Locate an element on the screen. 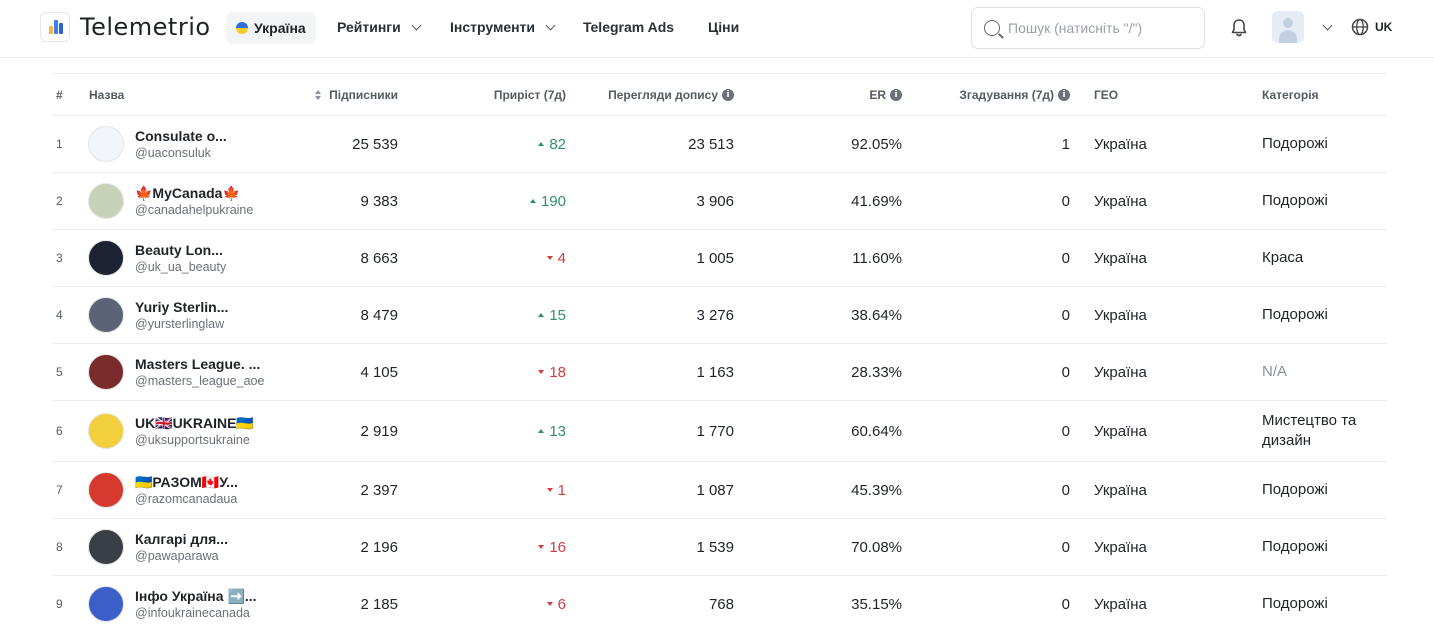  channel-name-cell: Yuriy Sterlin... @yursterlinglaw is located at coordinates (220, 315).